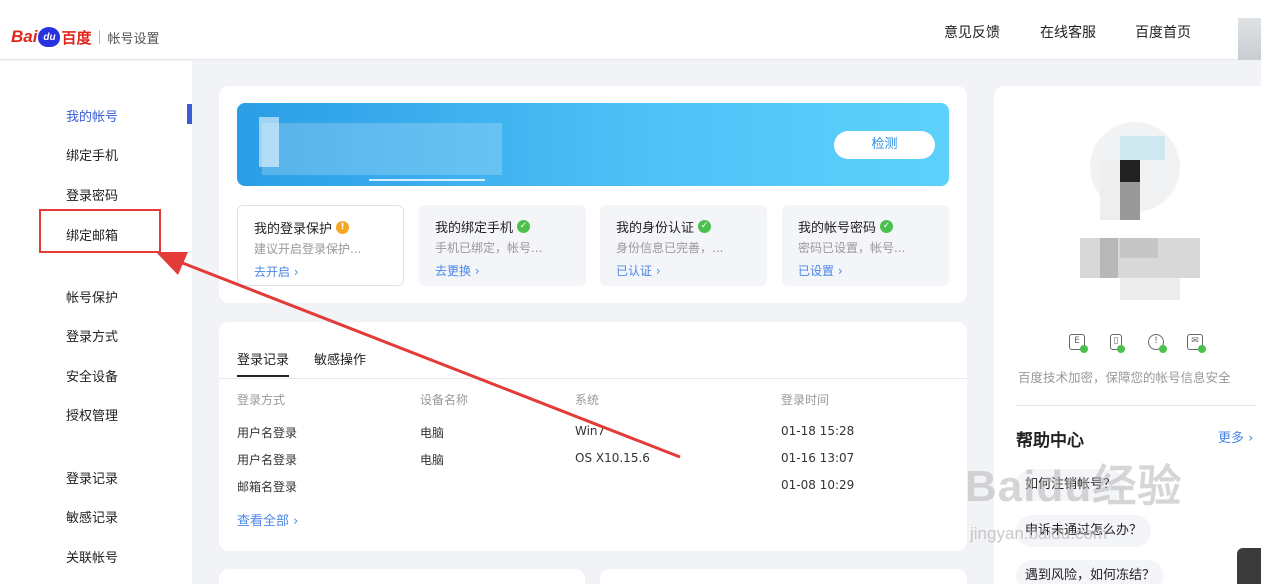 The width and height of the screenshot is (1261, 584). Describe the element at coordinates (92, 194) in the screenshot. I see `sidebar-item-login-password: 登录密码` at that location.